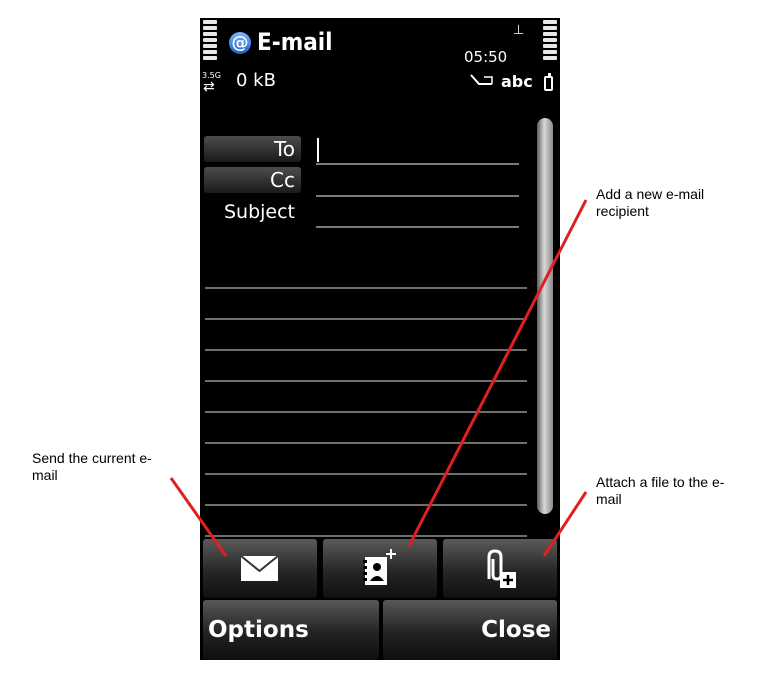 This screenshot has height=680, width=760. What do you see at coordinates (565, 524) in the screenshot?
I see `arrow-attach` at bounding box center [565, 524].